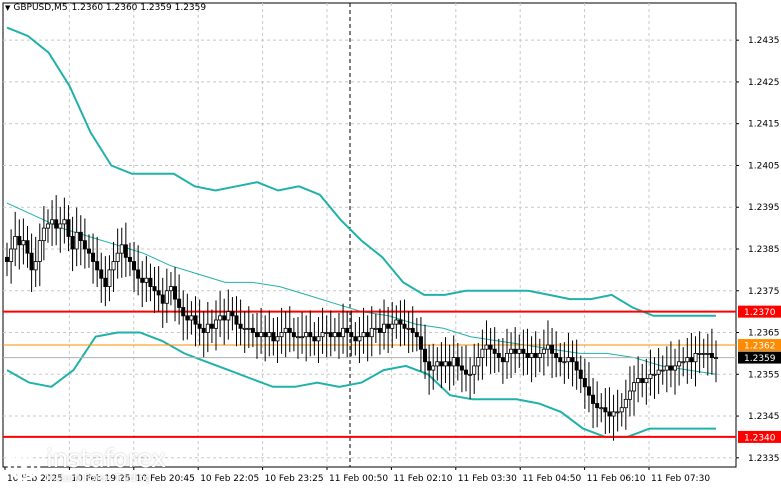 The height and width of the screenshot is (489, 781). What do you see at coordinates (358, 479) in the screenshot?
I see `time-tick-label: 11 Feb 00:50` at bounding box center [358, 479].